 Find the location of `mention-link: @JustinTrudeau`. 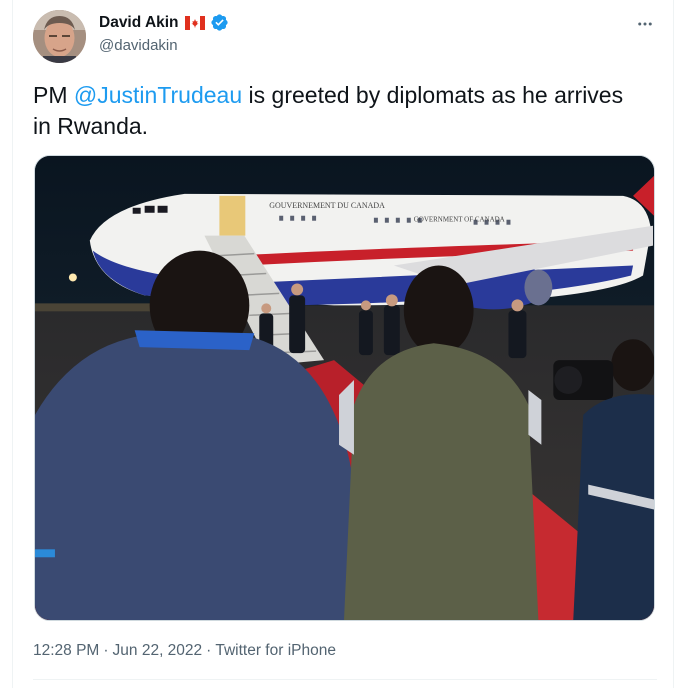

mention-link: @JustinTrudeau is located at coordinates (158, 95).